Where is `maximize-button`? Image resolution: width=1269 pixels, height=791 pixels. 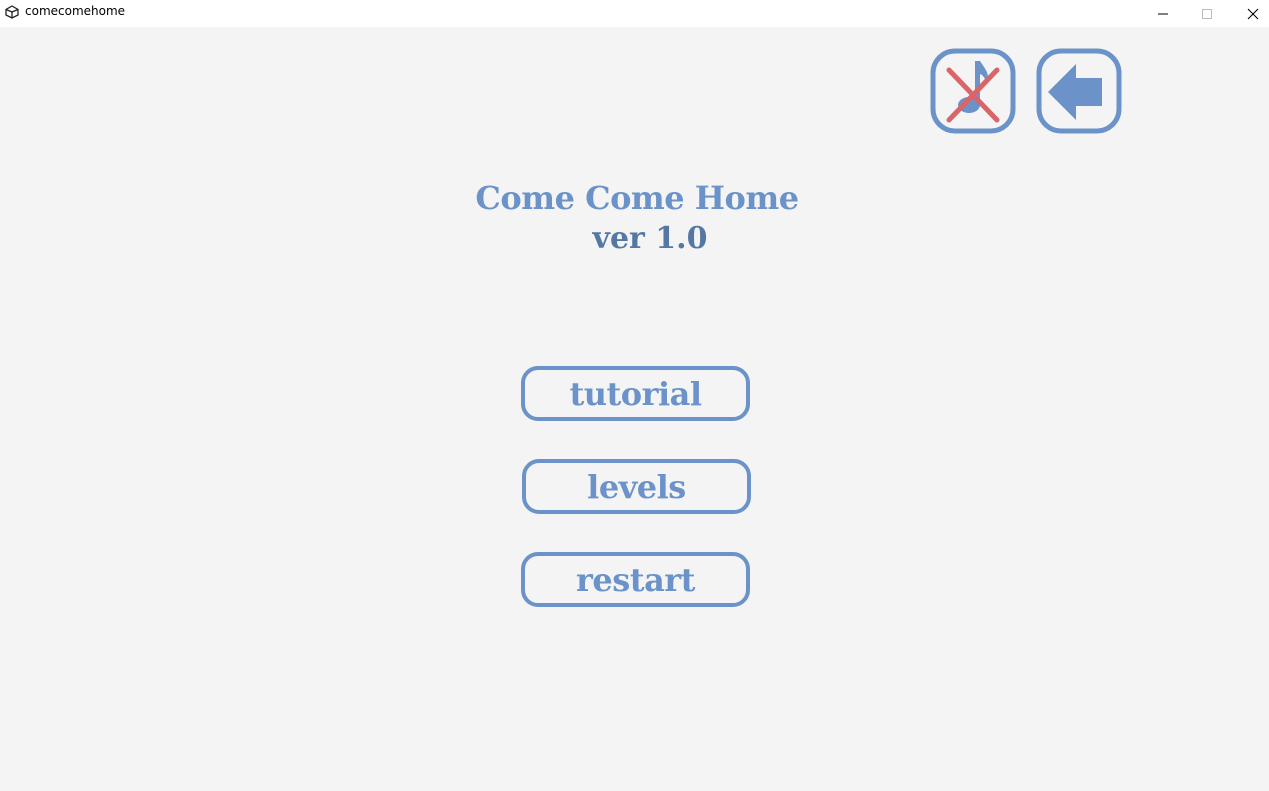
maximize-button is located at coordinates (1207, 13).